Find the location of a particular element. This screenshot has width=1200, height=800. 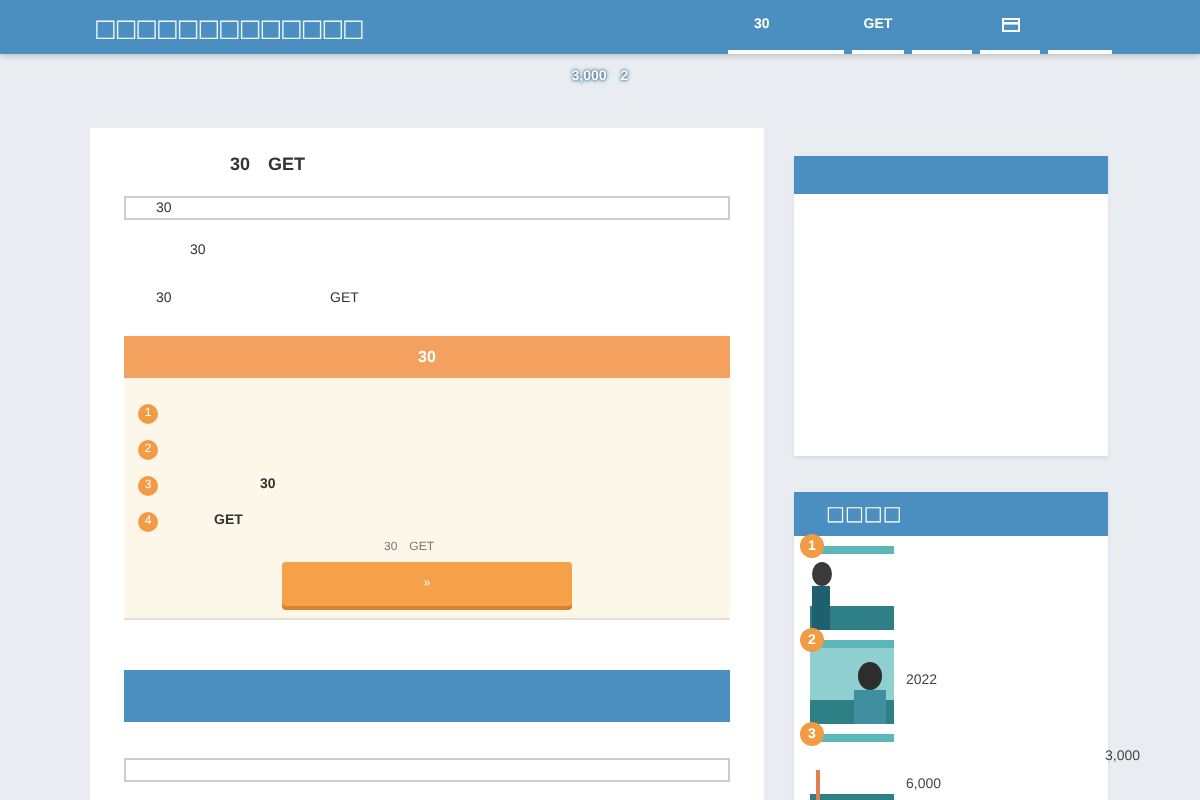

widget-title: □□□□ is located at coordinates (864, 514).